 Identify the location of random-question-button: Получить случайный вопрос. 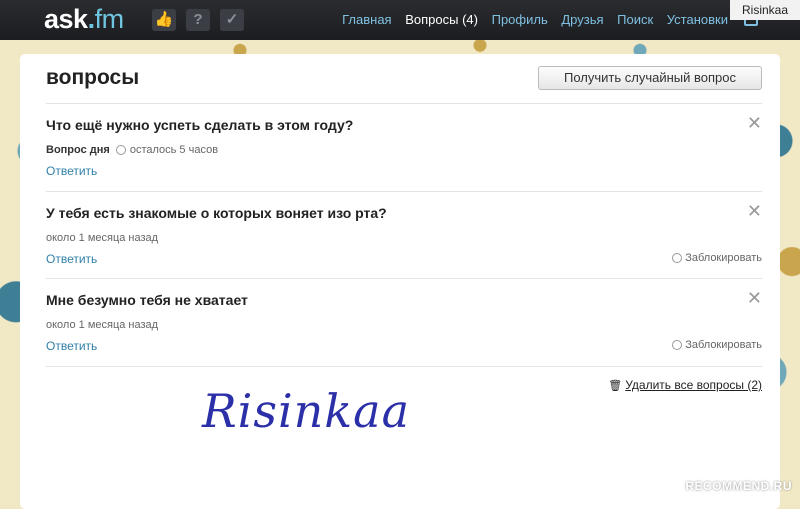
(650, 78).